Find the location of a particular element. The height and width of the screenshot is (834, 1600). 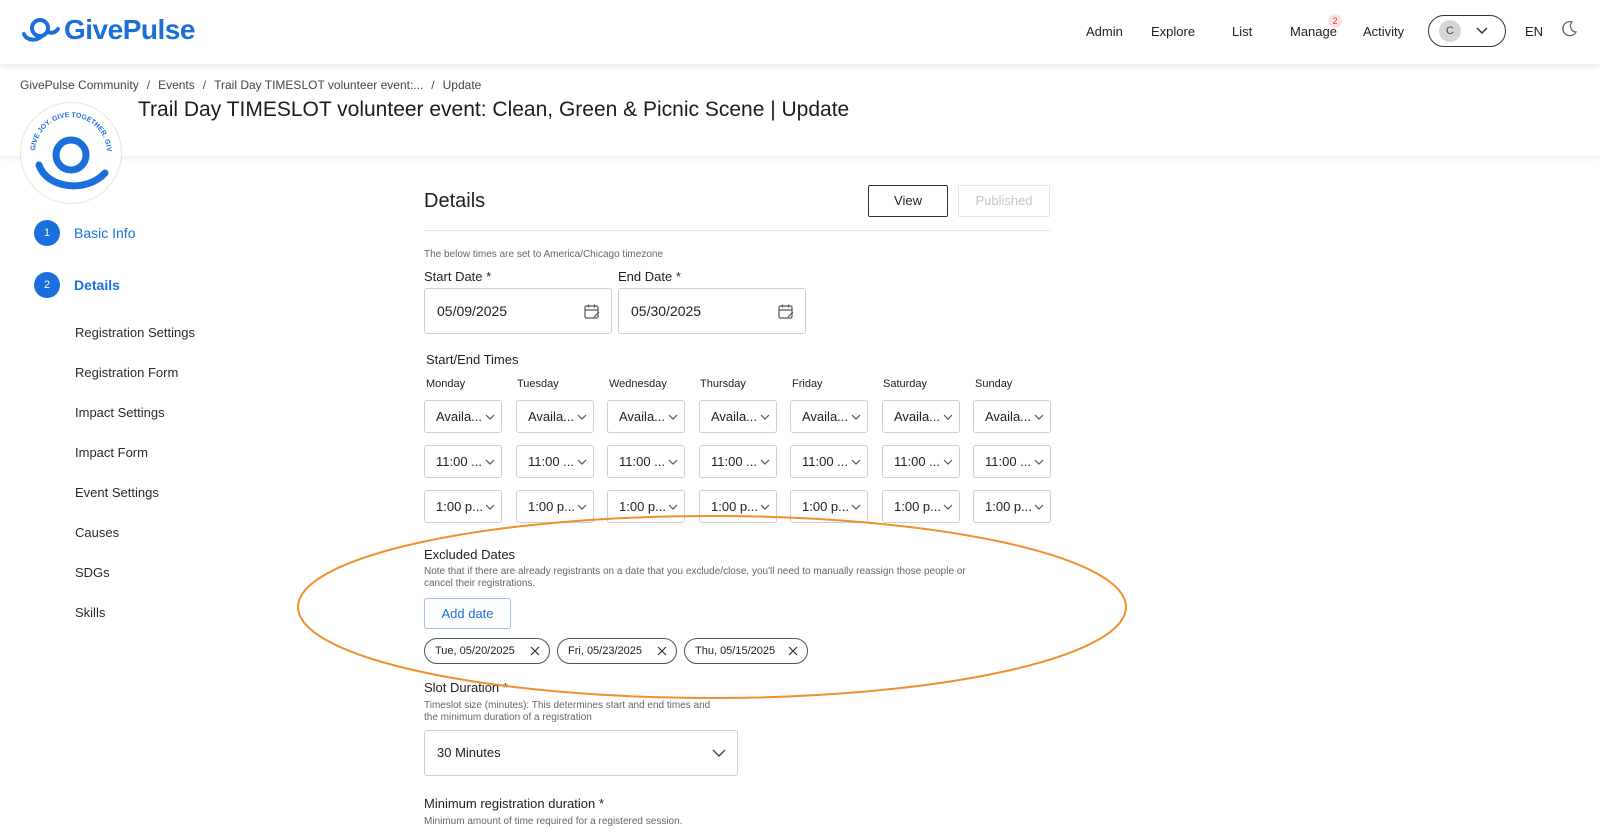

add-date-button: Add date is located at coordinates (467, 613).